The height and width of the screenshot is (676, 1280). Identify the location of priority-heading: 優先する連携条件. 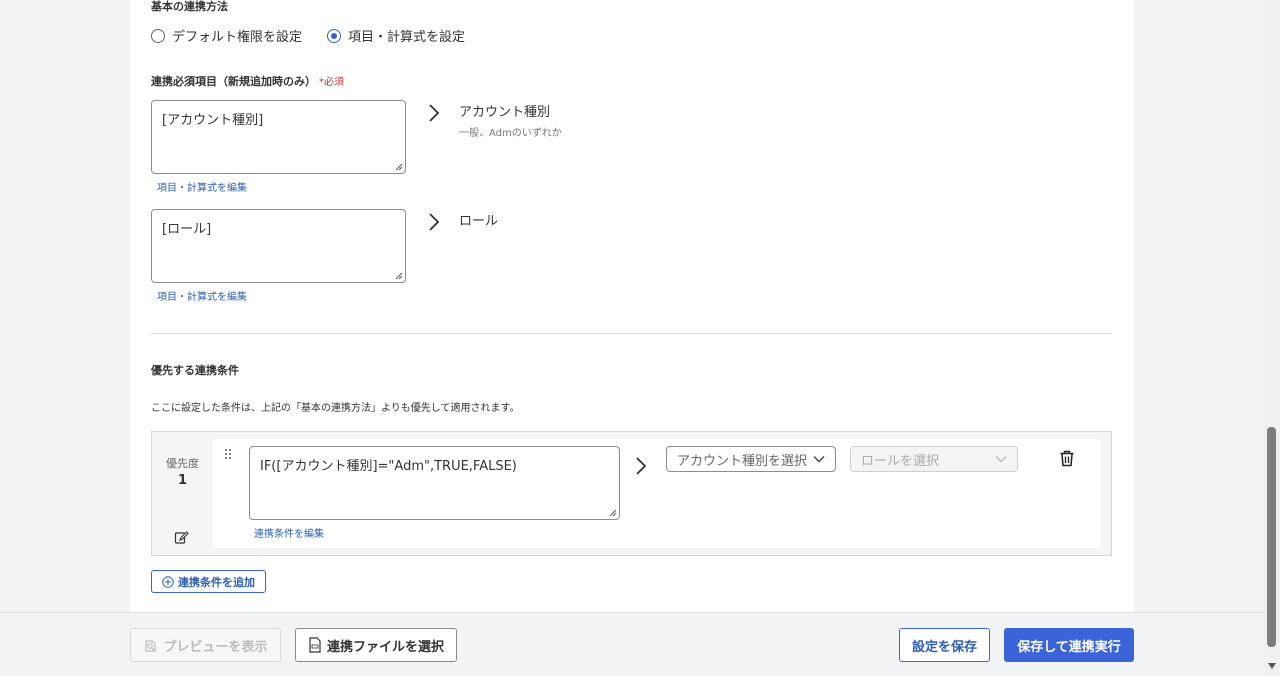
(195, 370).